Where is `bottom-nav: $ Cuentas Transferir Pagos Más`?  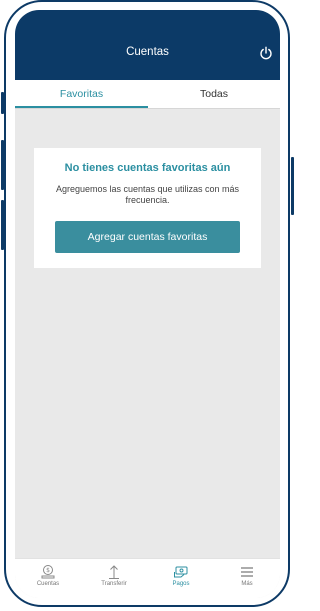 bottom-nav: $ Cuentas Transferir Pagos Más is located at coordinates (147, 578).